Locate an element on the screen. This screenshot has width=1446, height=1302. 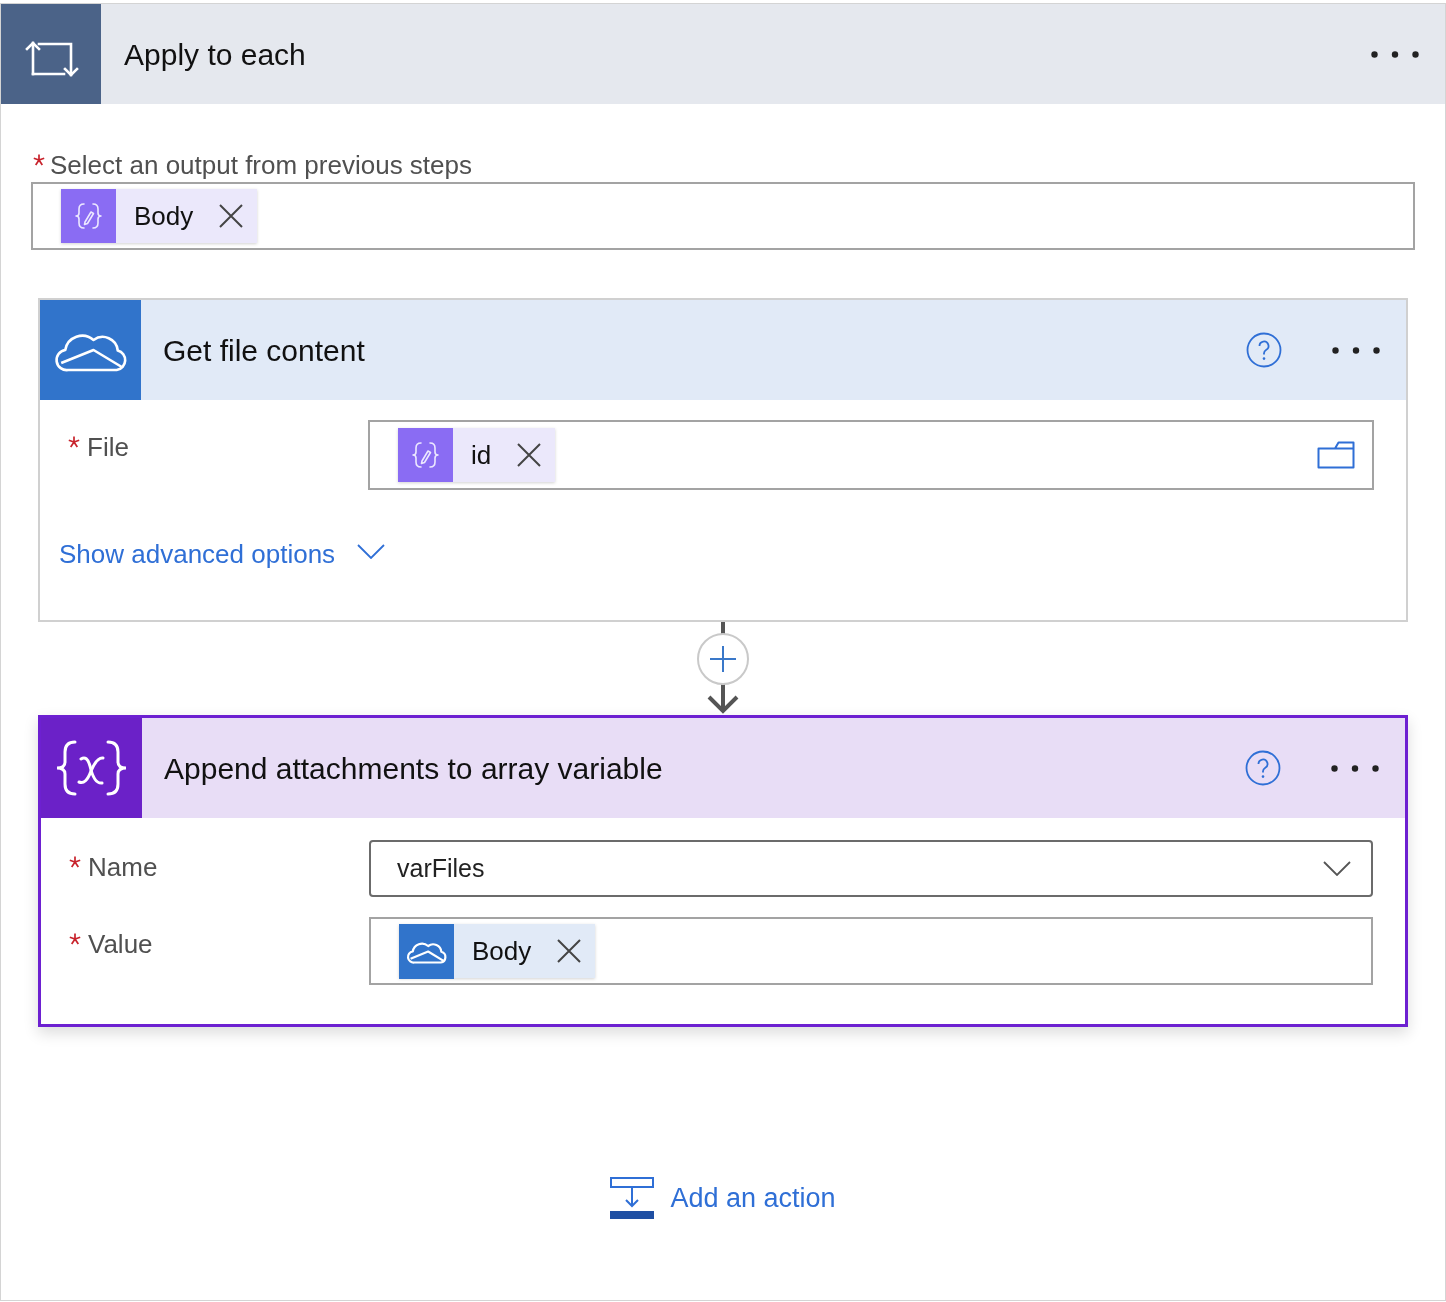
card-title: Get file content is located at coordinates (264, 350).